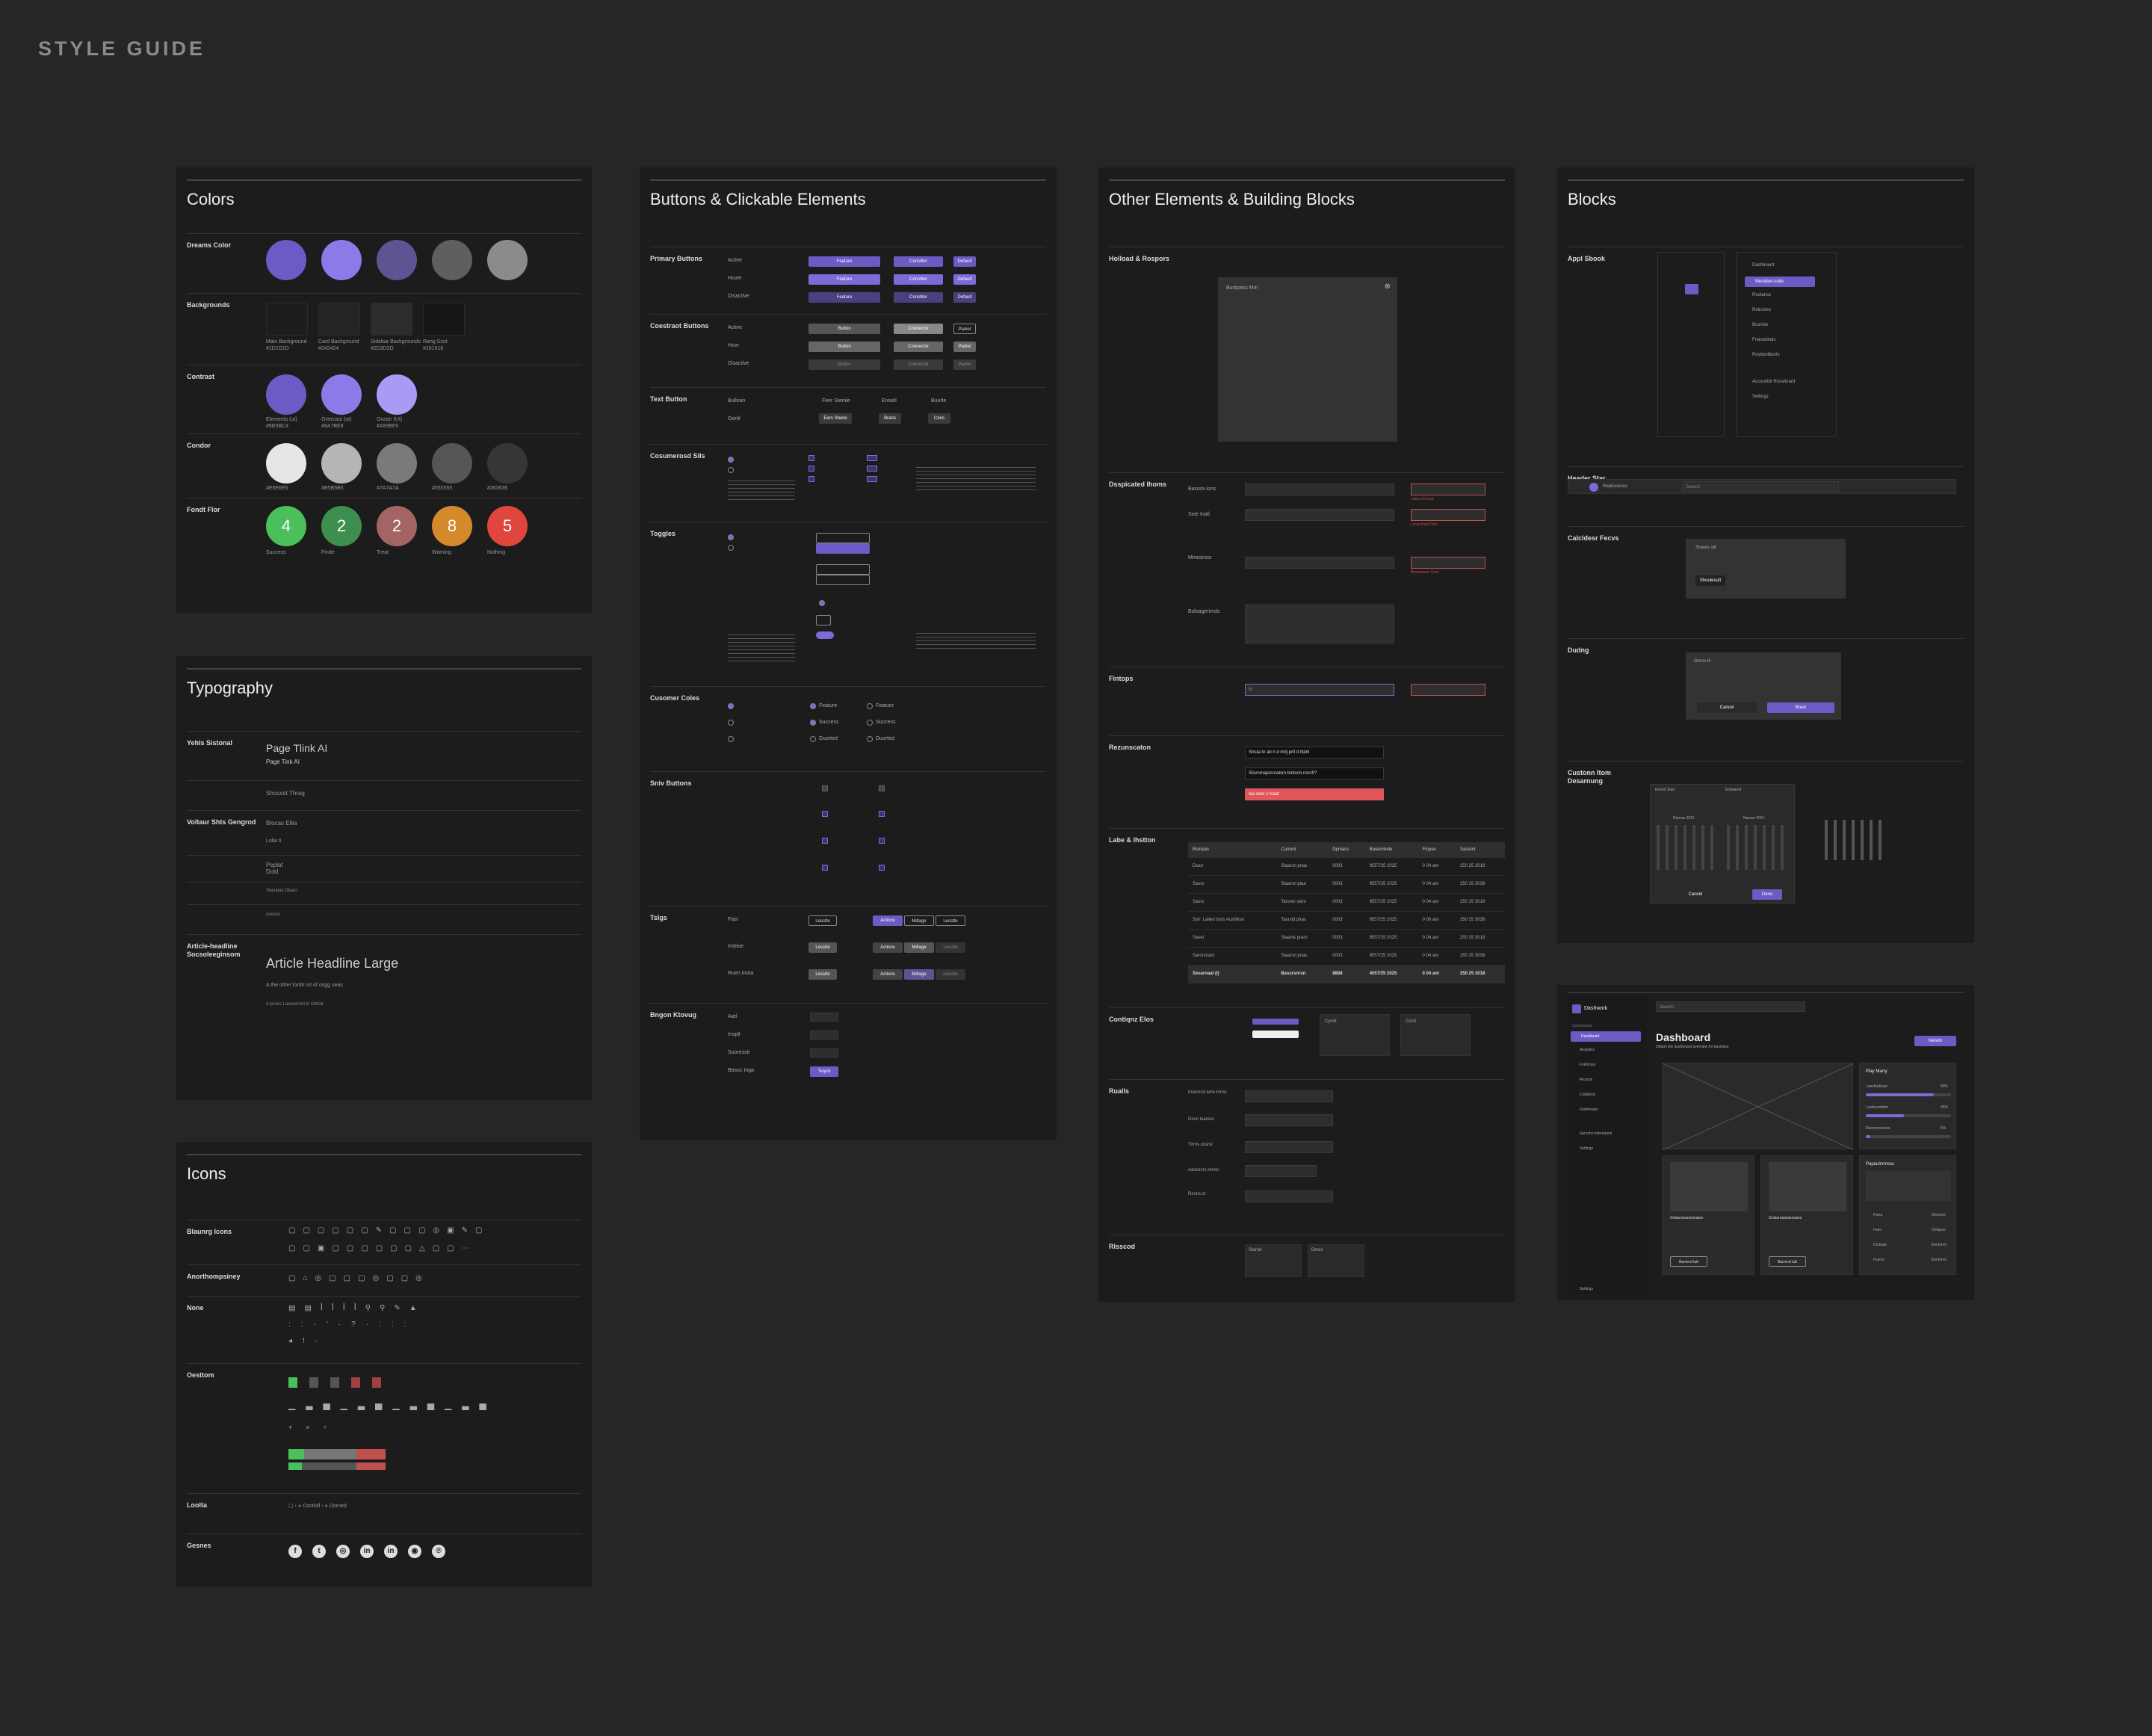  I want to click on text-button: Earn Steele, so click(835, 418).